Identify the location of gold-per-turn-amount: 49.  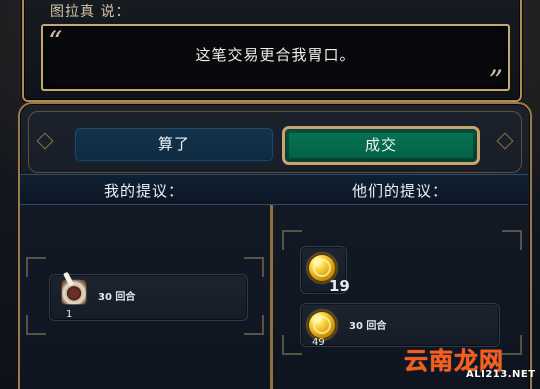
(318, 342).